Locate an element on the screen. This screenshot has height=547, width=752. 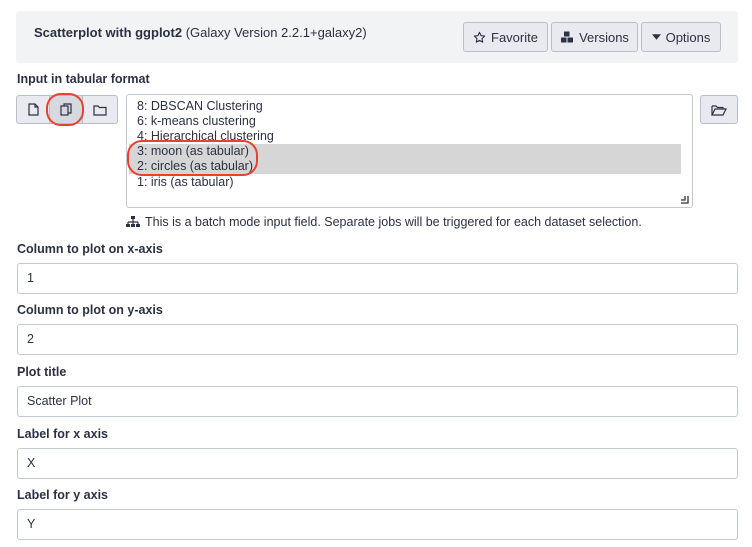
single-dataset-button is located at coordinates (33, 109).